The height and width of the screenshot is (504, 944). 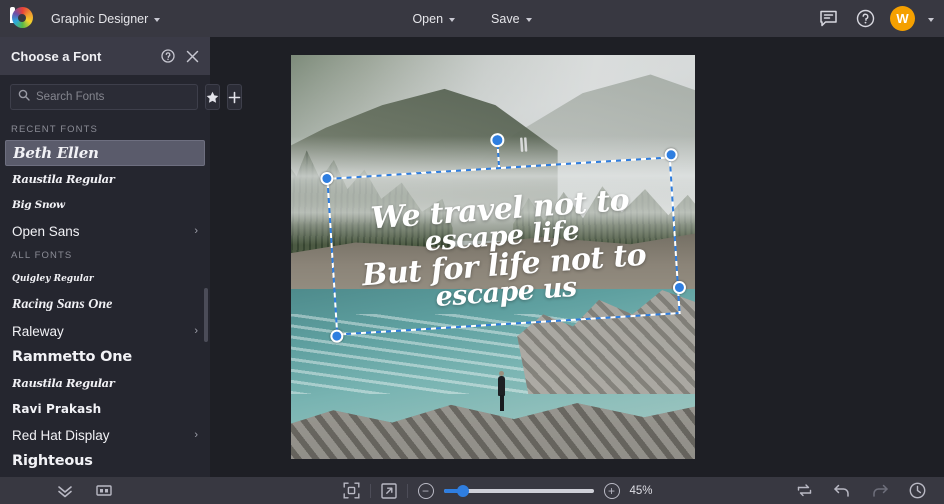 I want to click on font-search-row, so click(x=121, y=96).